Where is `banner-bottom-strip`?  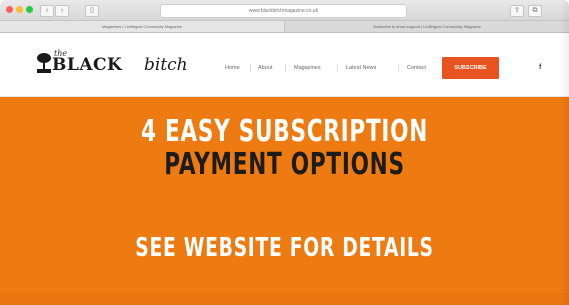 banner-bottom-strip is located at coordinates (284, 299).